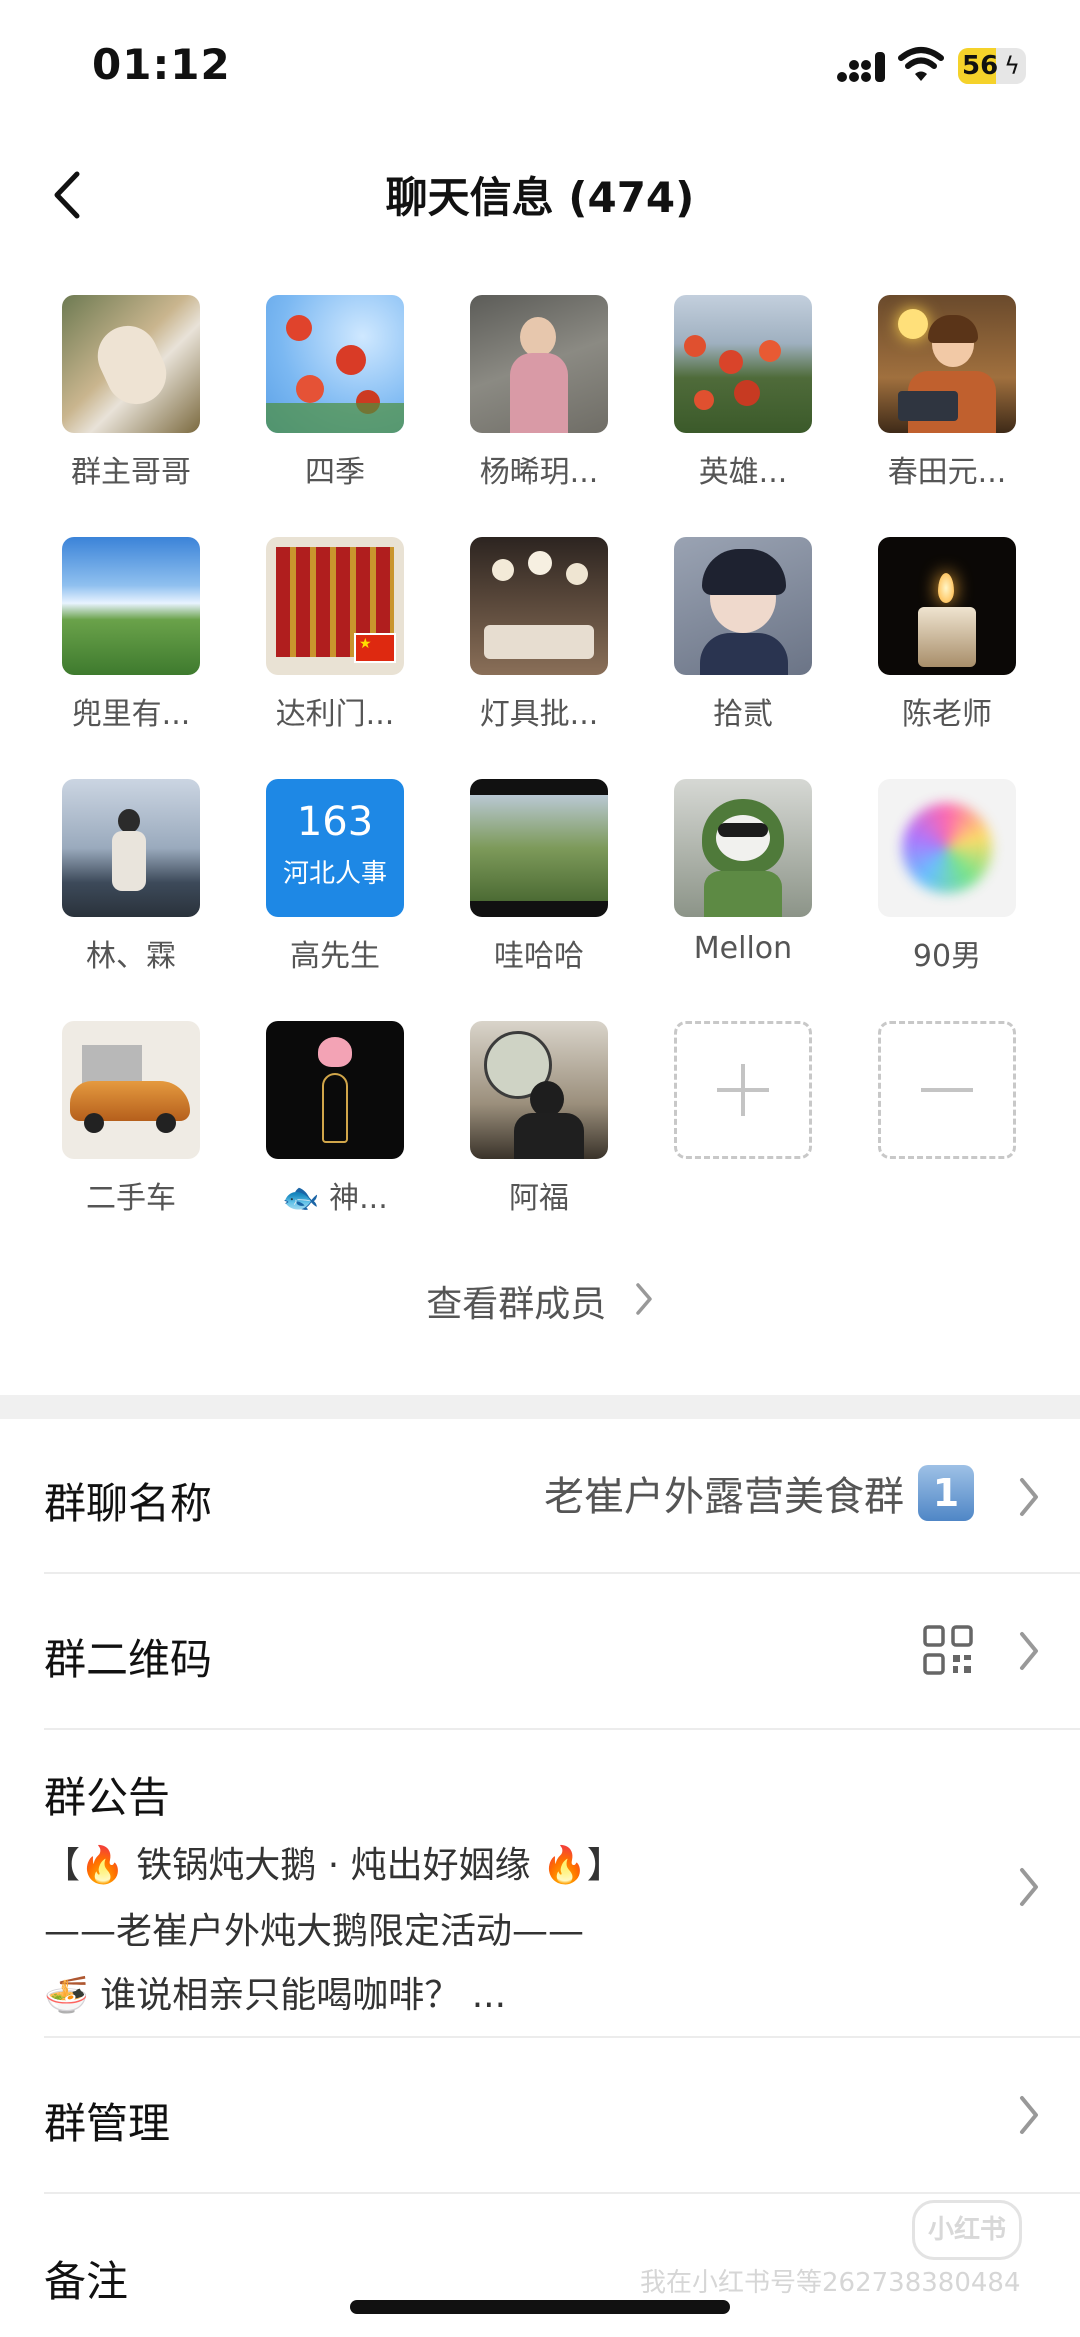  I want to click on add-member-button, so click(743, 1090).